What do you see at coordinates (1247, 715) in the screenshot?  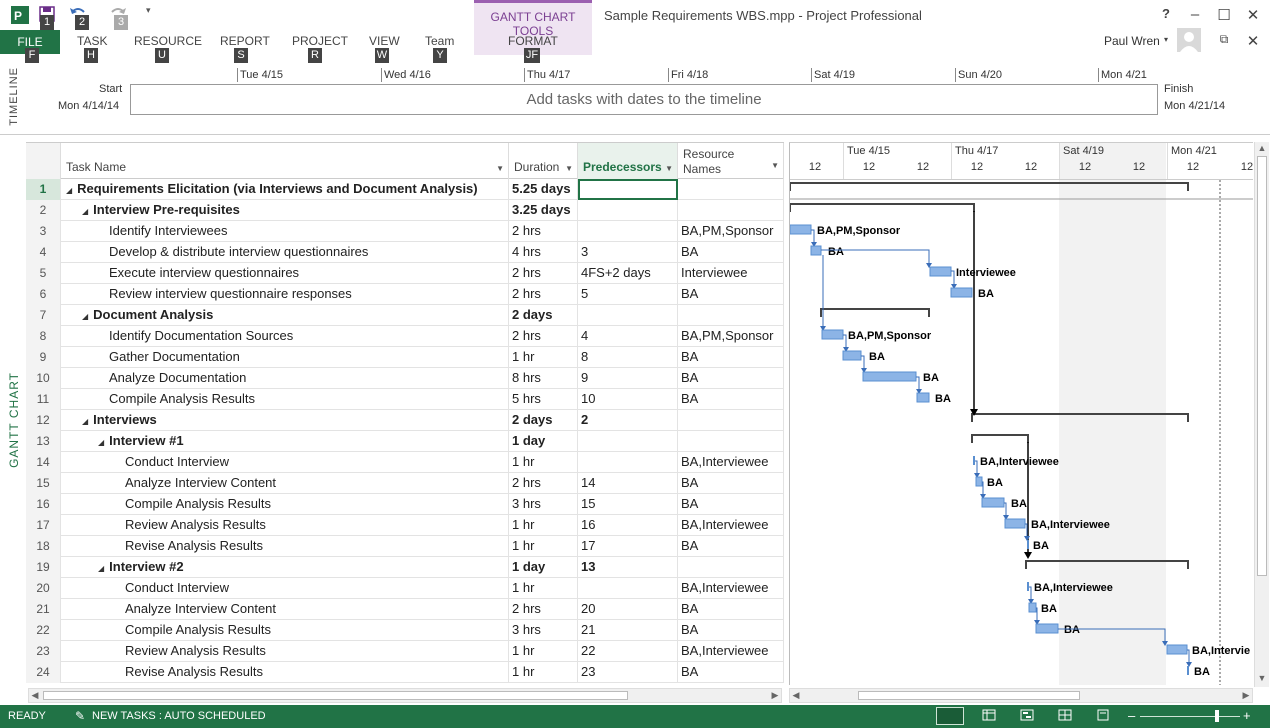 I see `zoom-in-icon: +` at bounding box center [1247, 715].